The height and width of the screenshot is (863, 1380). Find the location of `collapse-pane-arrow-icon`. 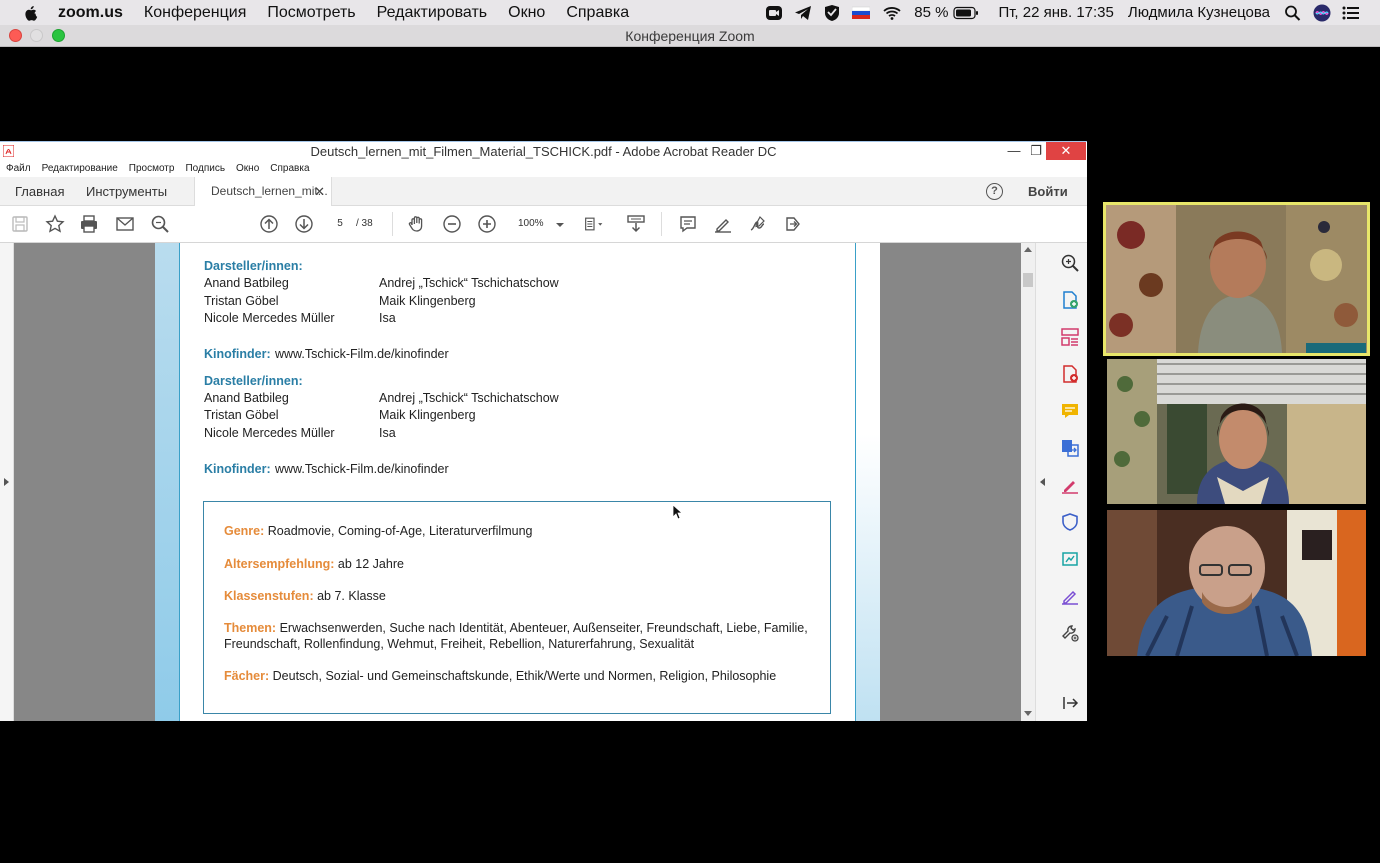

collapse-pane-arrow-icon is located at coordinates (1070, 703).